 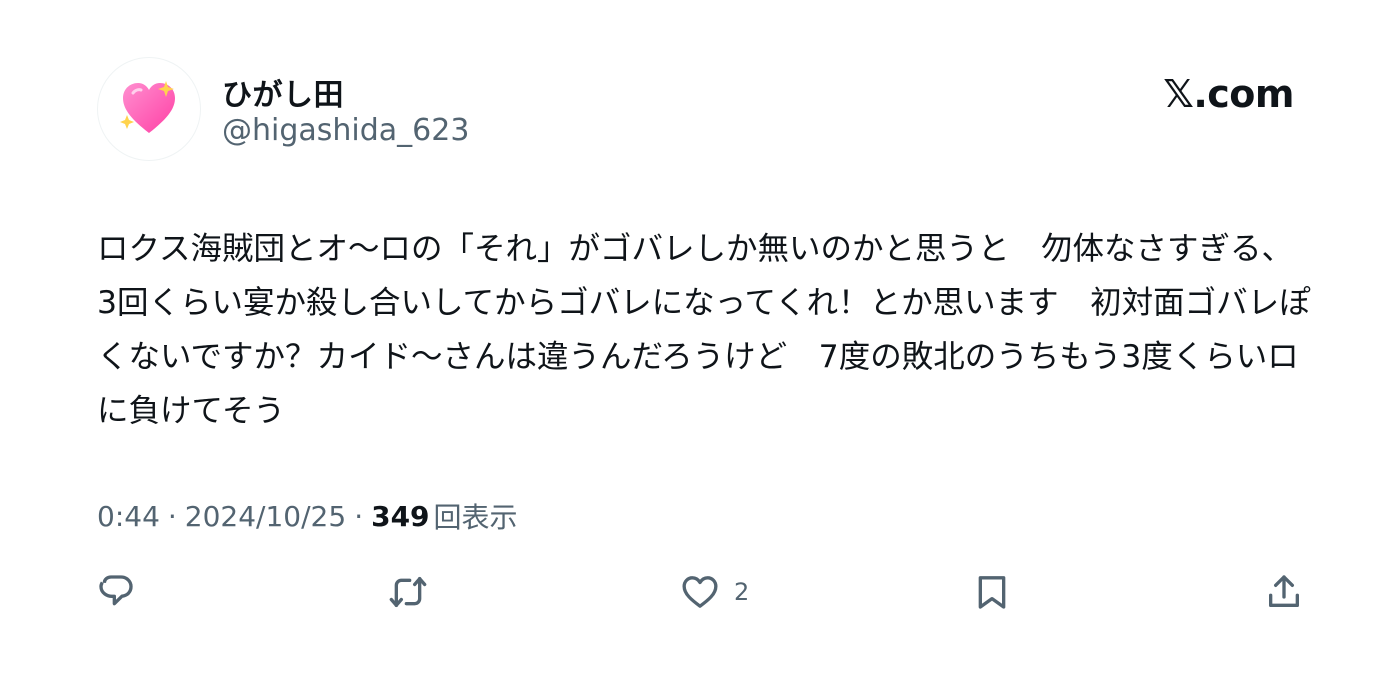 I want to click on retweet-button, so click(x=408, y=592).